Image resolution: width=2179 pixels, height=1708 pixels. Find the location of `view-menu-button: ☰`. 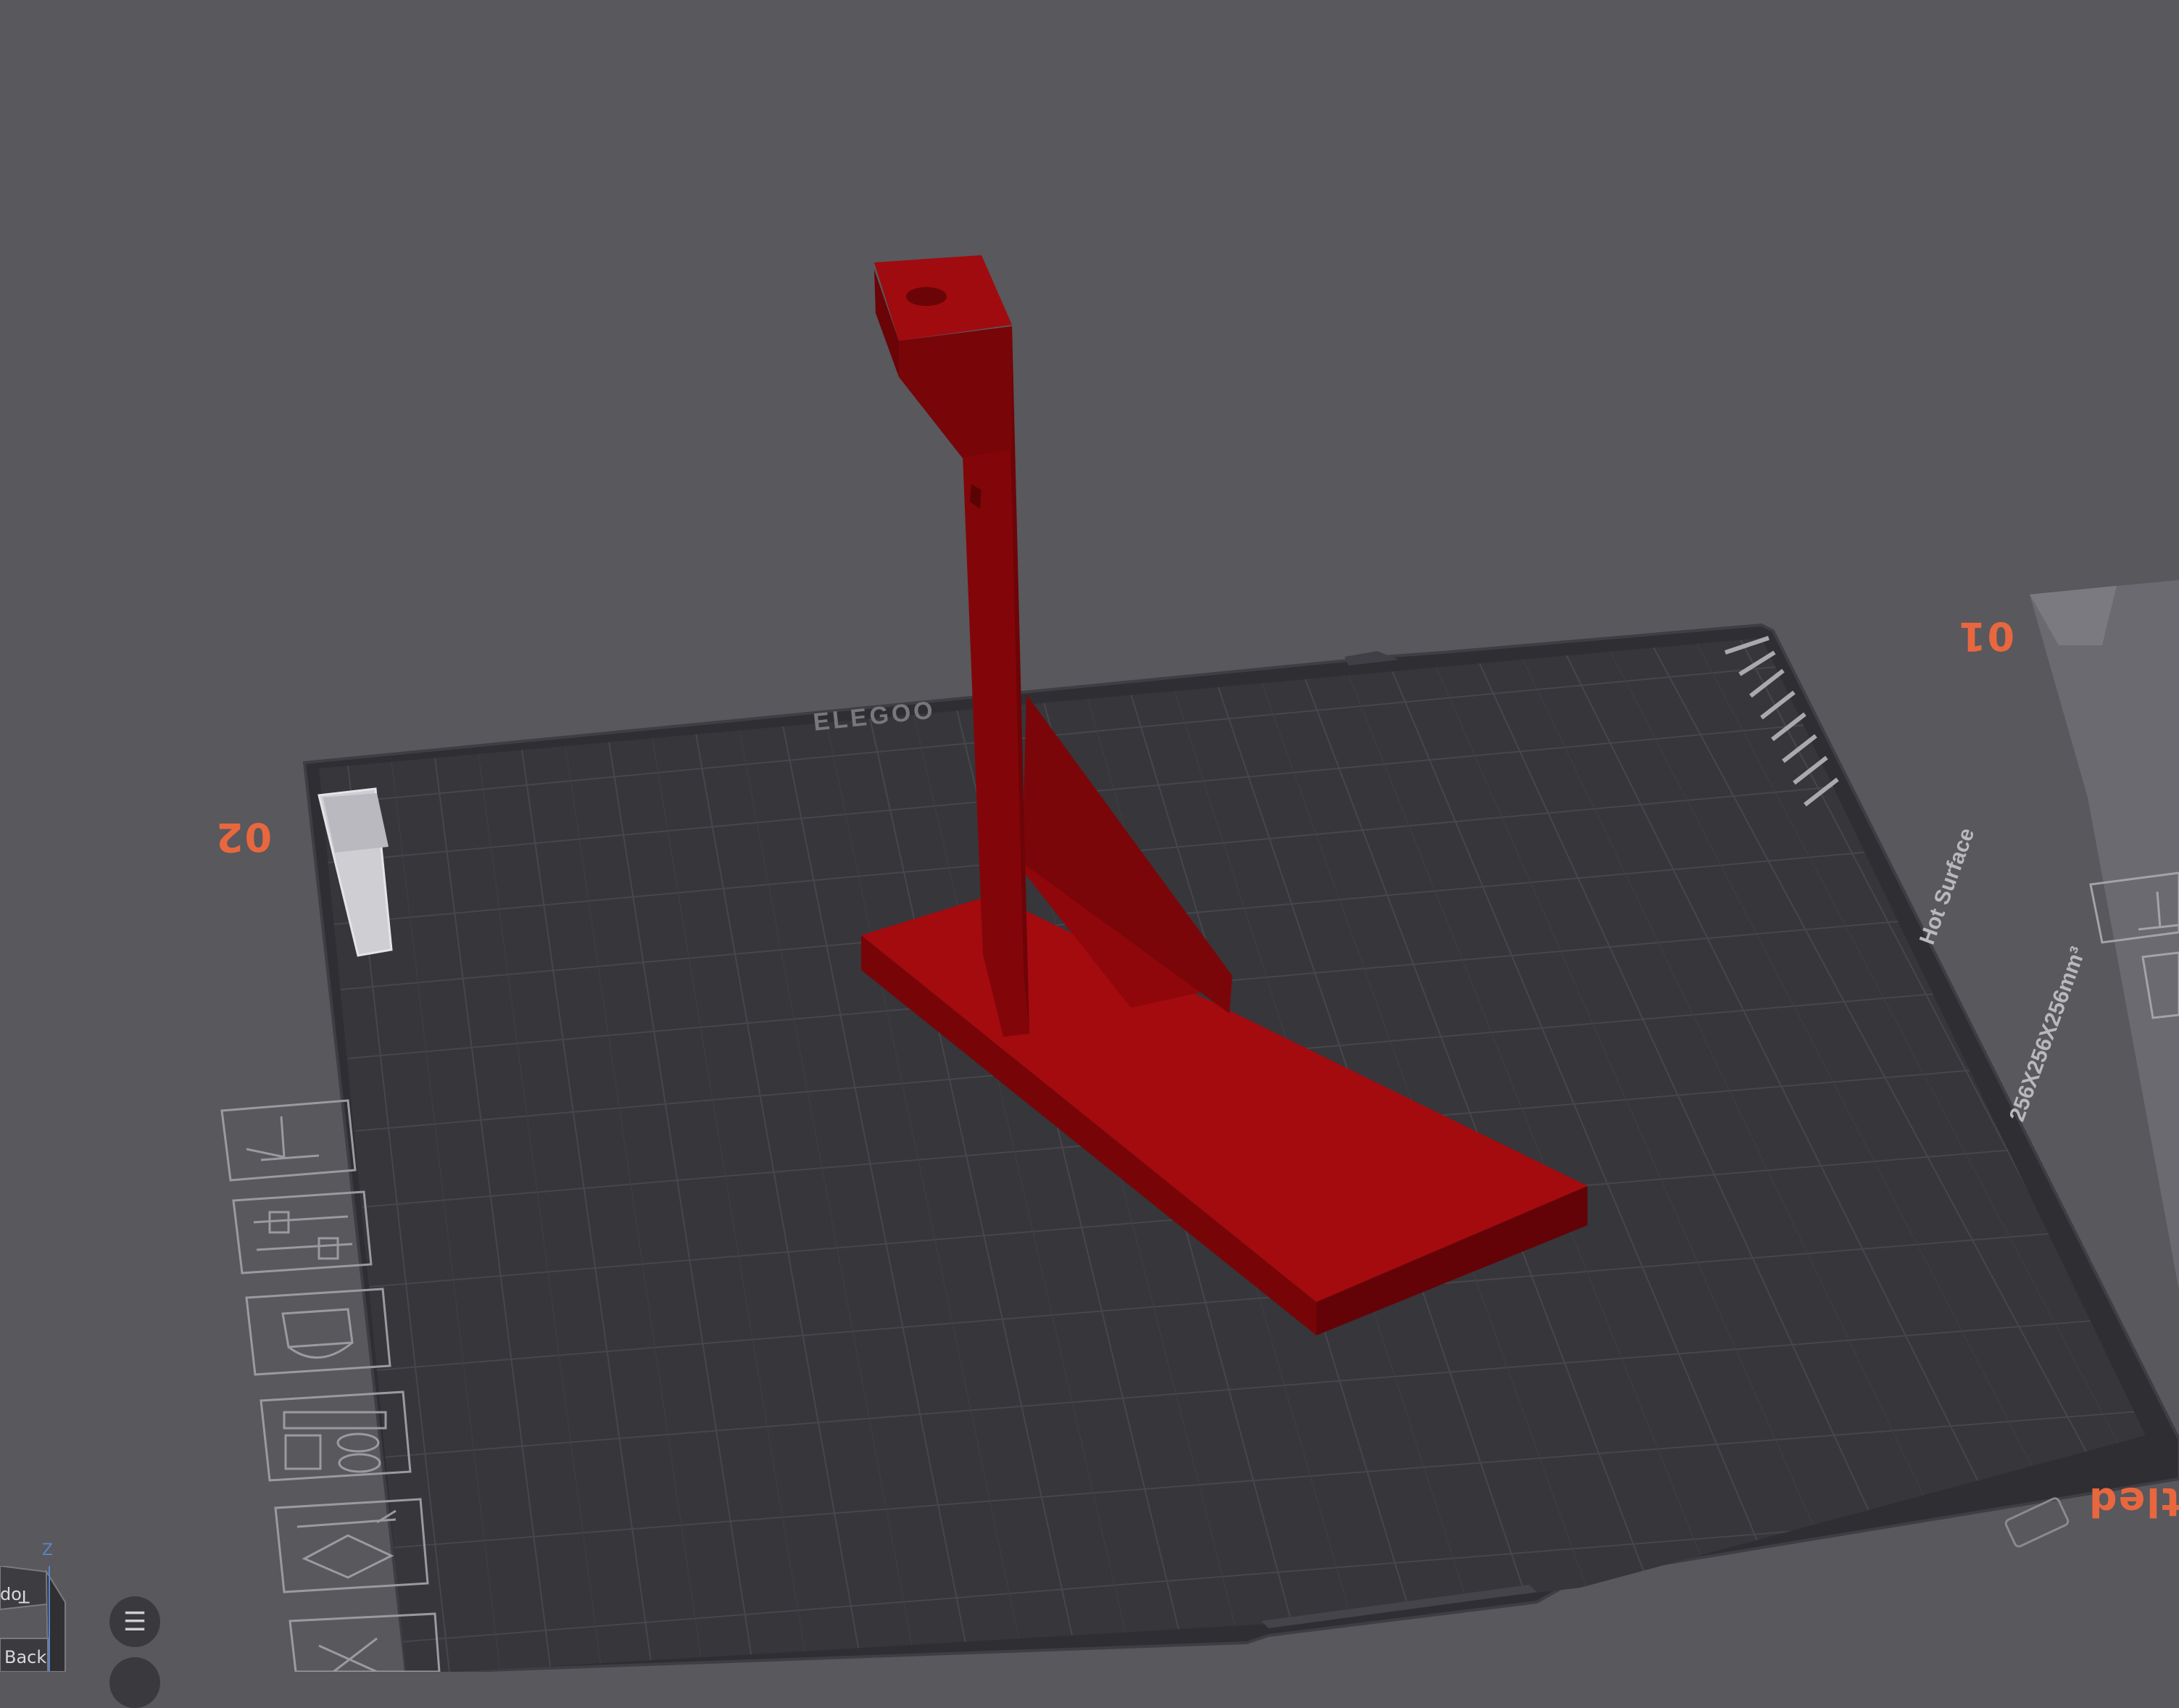

view-menu-button: ☰ is located at coordinates (134, 1621).